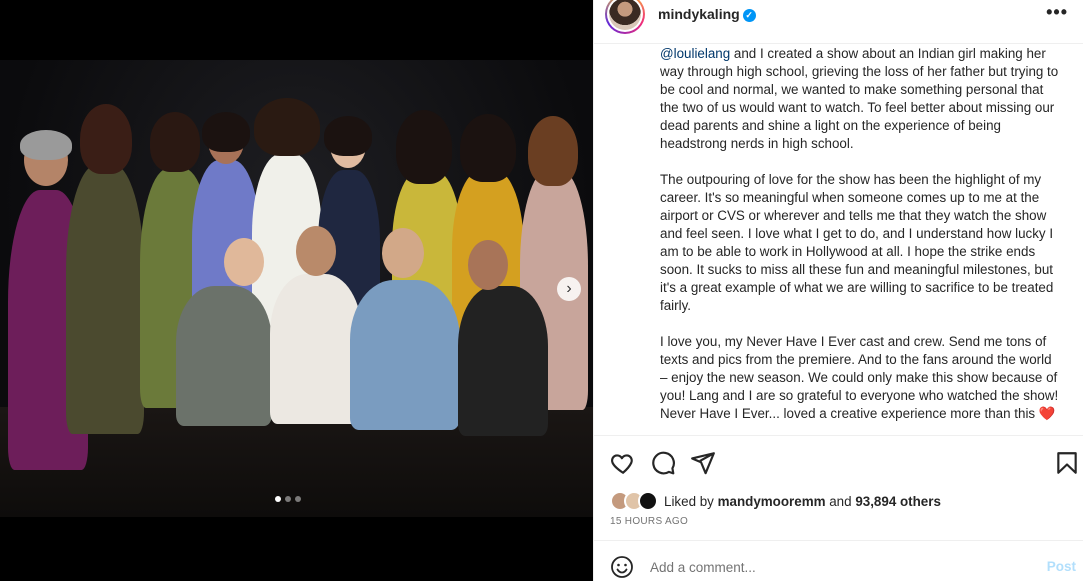 The width and height of the screenshot is (1083, 581). Describe the element at coordinates (625, 17) in the screenshot. I see `avatar` at that location.